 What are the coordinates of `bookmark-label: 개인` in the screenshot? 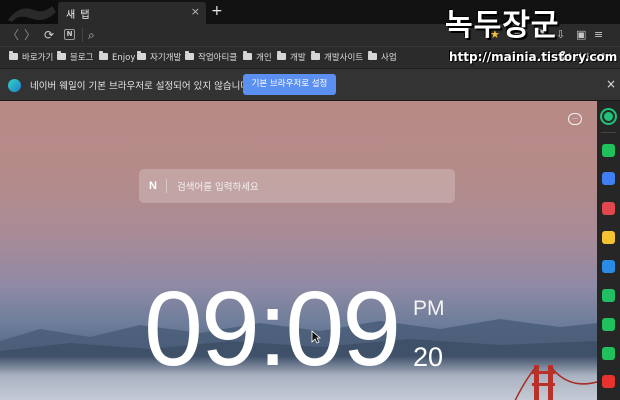 It's located at (264, 58).